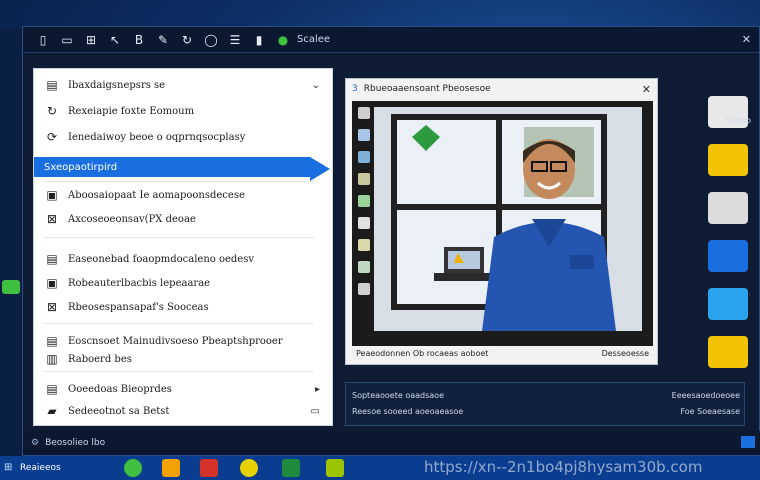 The width and height of the screenshot is (760, 480). I want to click on settings-icon: ⚙, so click(35, 443).